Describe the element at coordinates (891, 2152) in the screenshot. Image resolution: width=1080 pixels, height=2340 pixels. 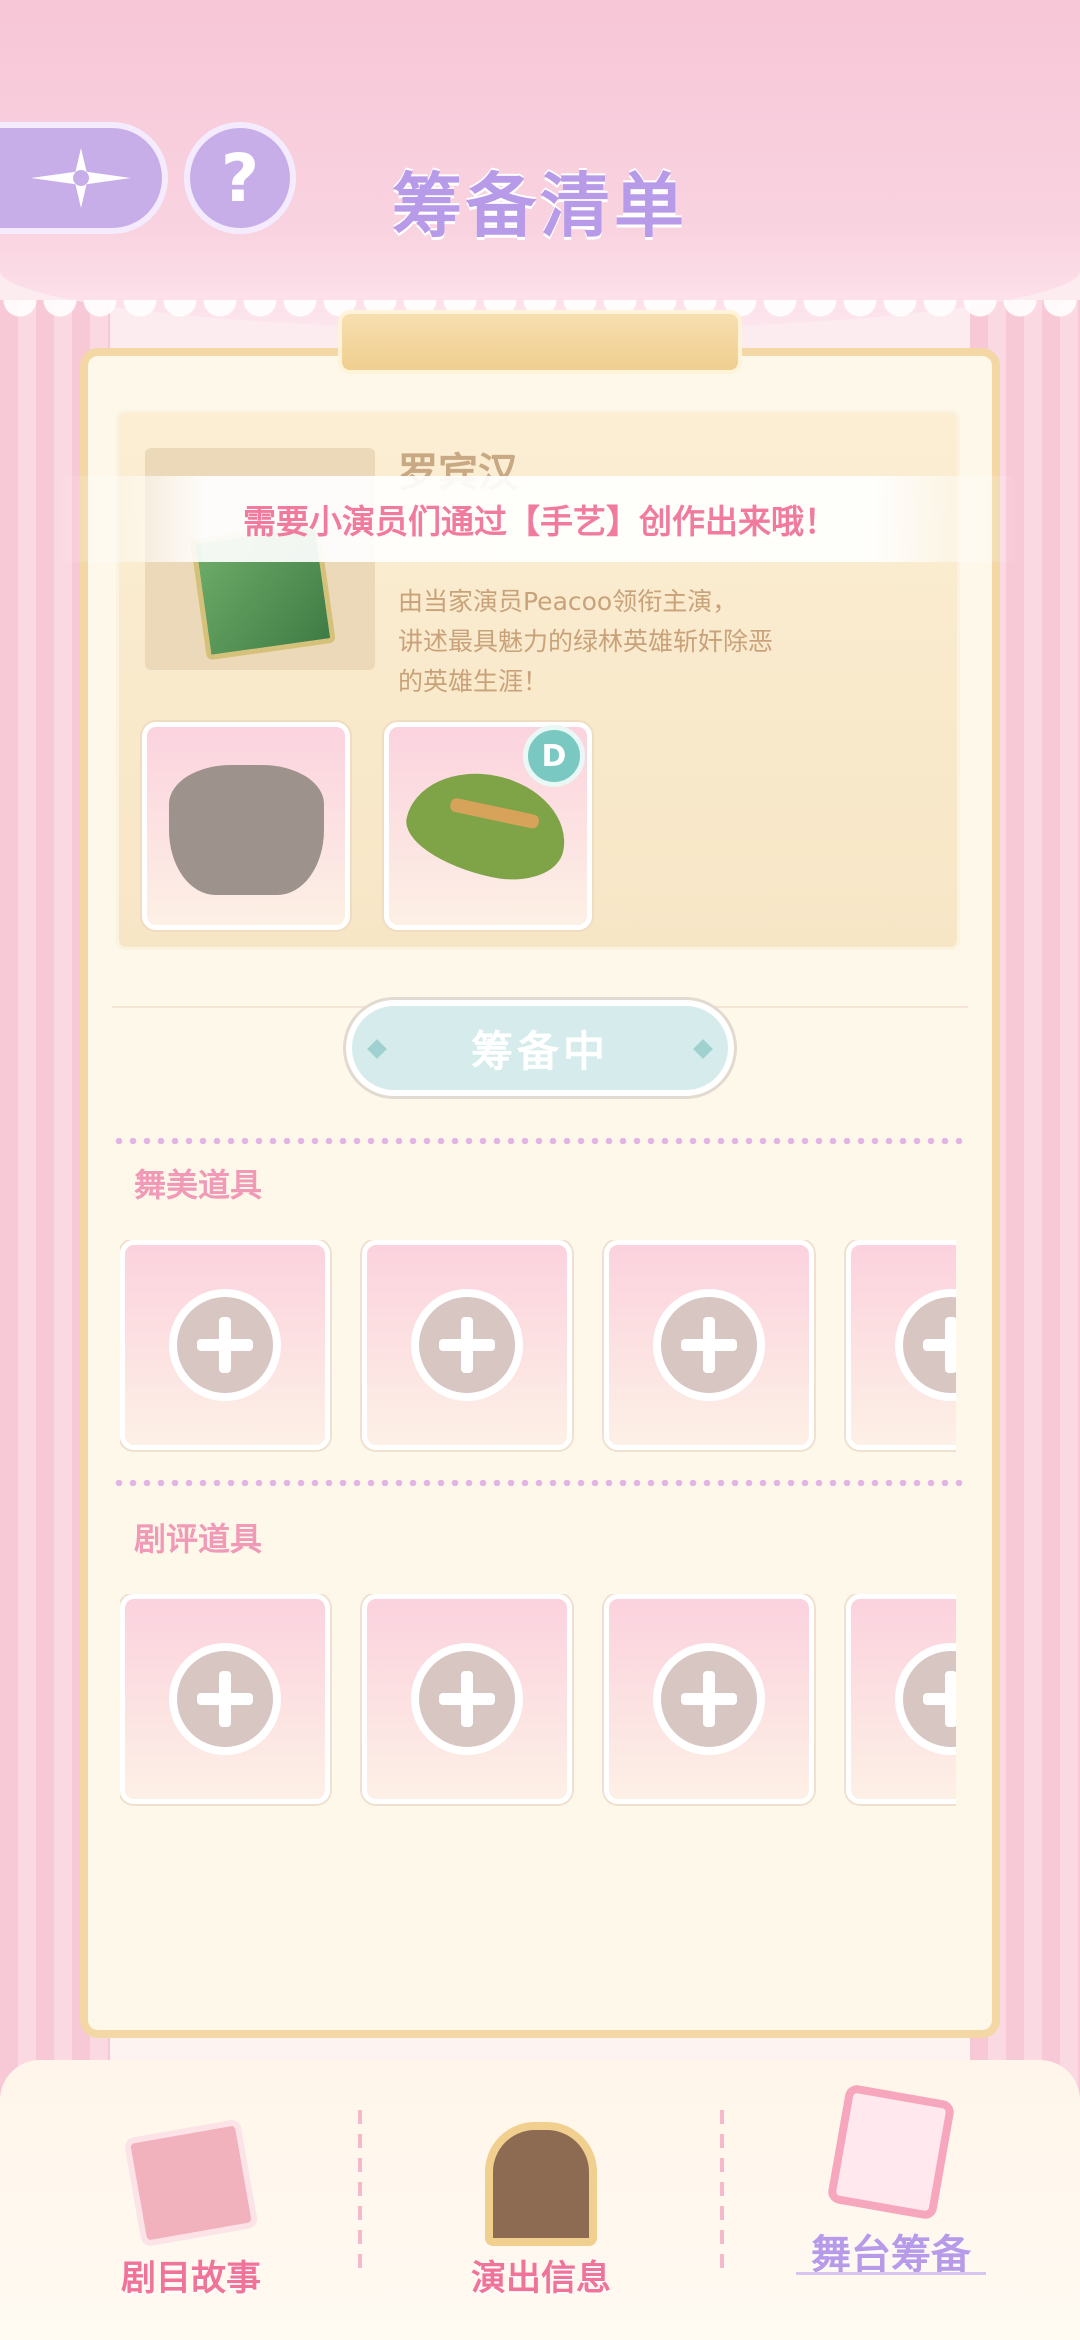
I see `clipboard-icon` at that location.